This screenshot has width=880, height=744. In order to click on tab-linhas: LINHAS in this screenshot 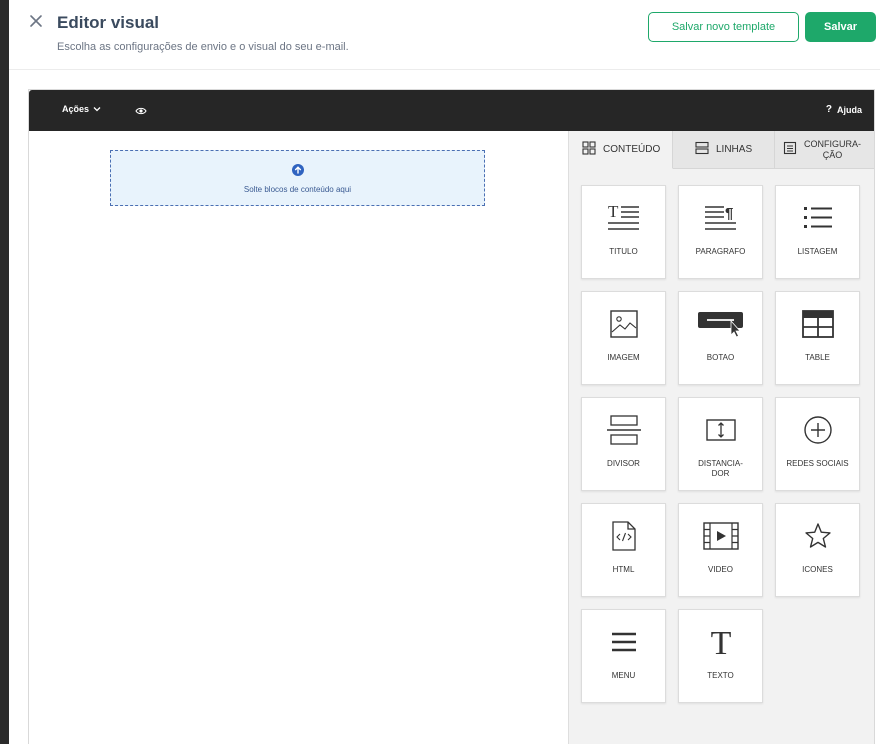, I will do `click(724, 150)`.